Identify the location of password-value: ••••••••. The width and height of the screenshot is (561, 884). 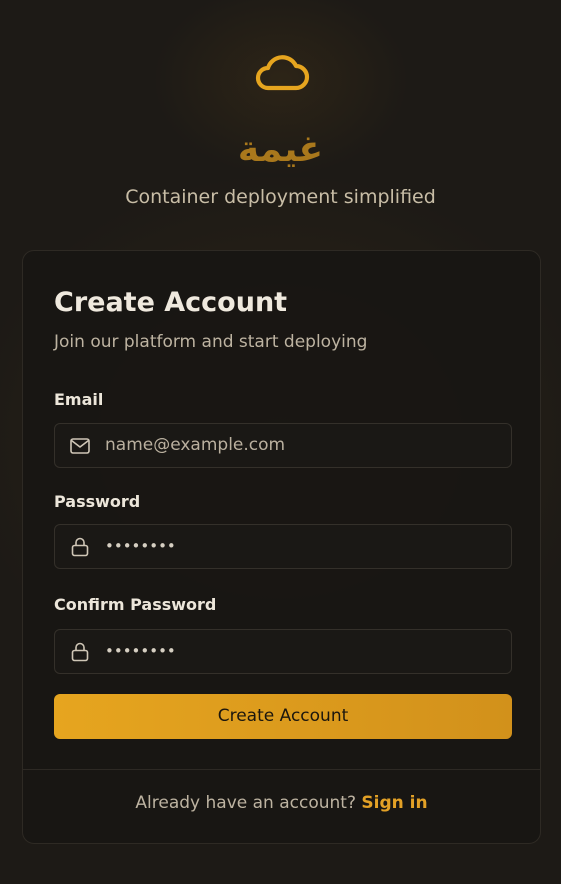
(140, 546).